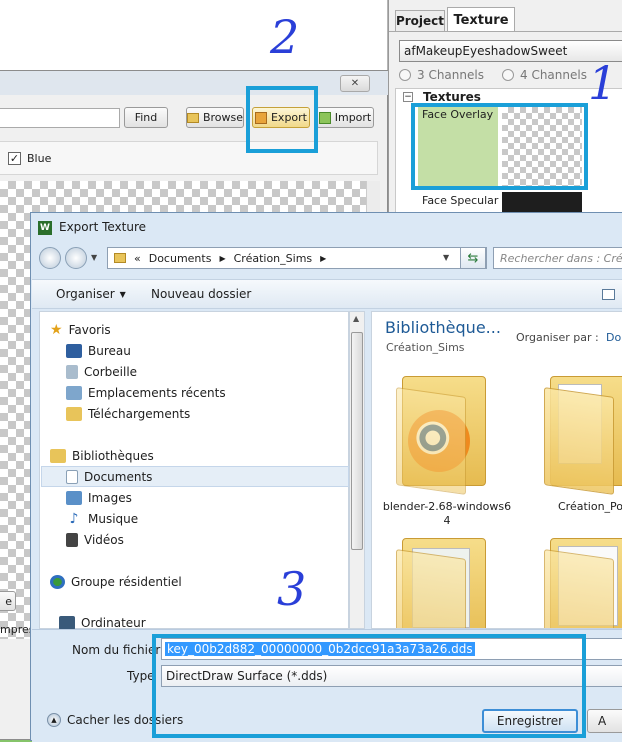 This screenshot has height=742, width=622. What do you see at coordinates (557, 258) in the screenshot?
I see `search-input: Rechercher dans : Créa` at bounding box center [557, 258].